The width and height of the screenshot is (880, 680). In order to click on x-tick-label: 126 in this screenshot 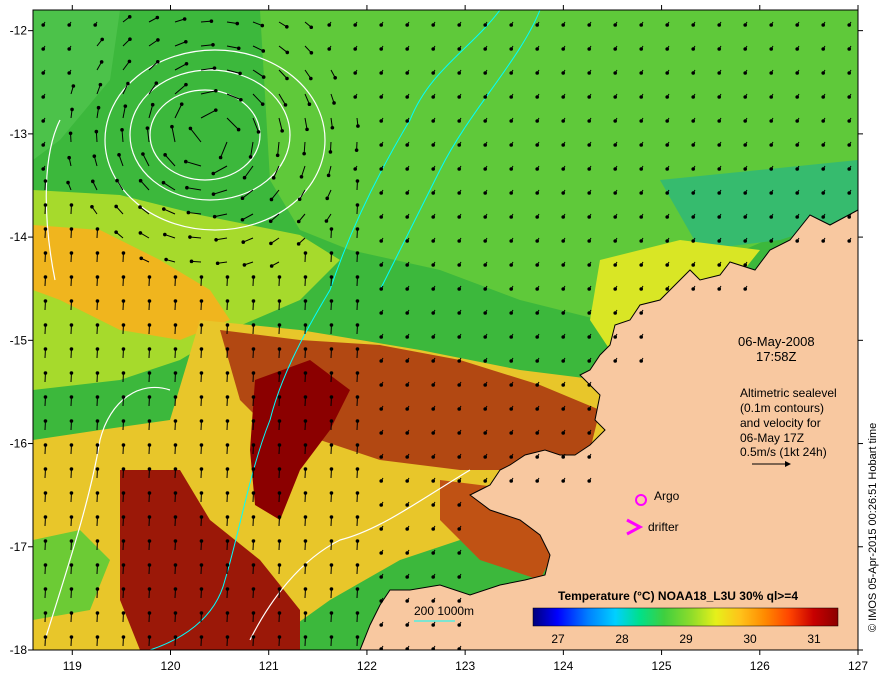, I will do `click(760, 666)`.